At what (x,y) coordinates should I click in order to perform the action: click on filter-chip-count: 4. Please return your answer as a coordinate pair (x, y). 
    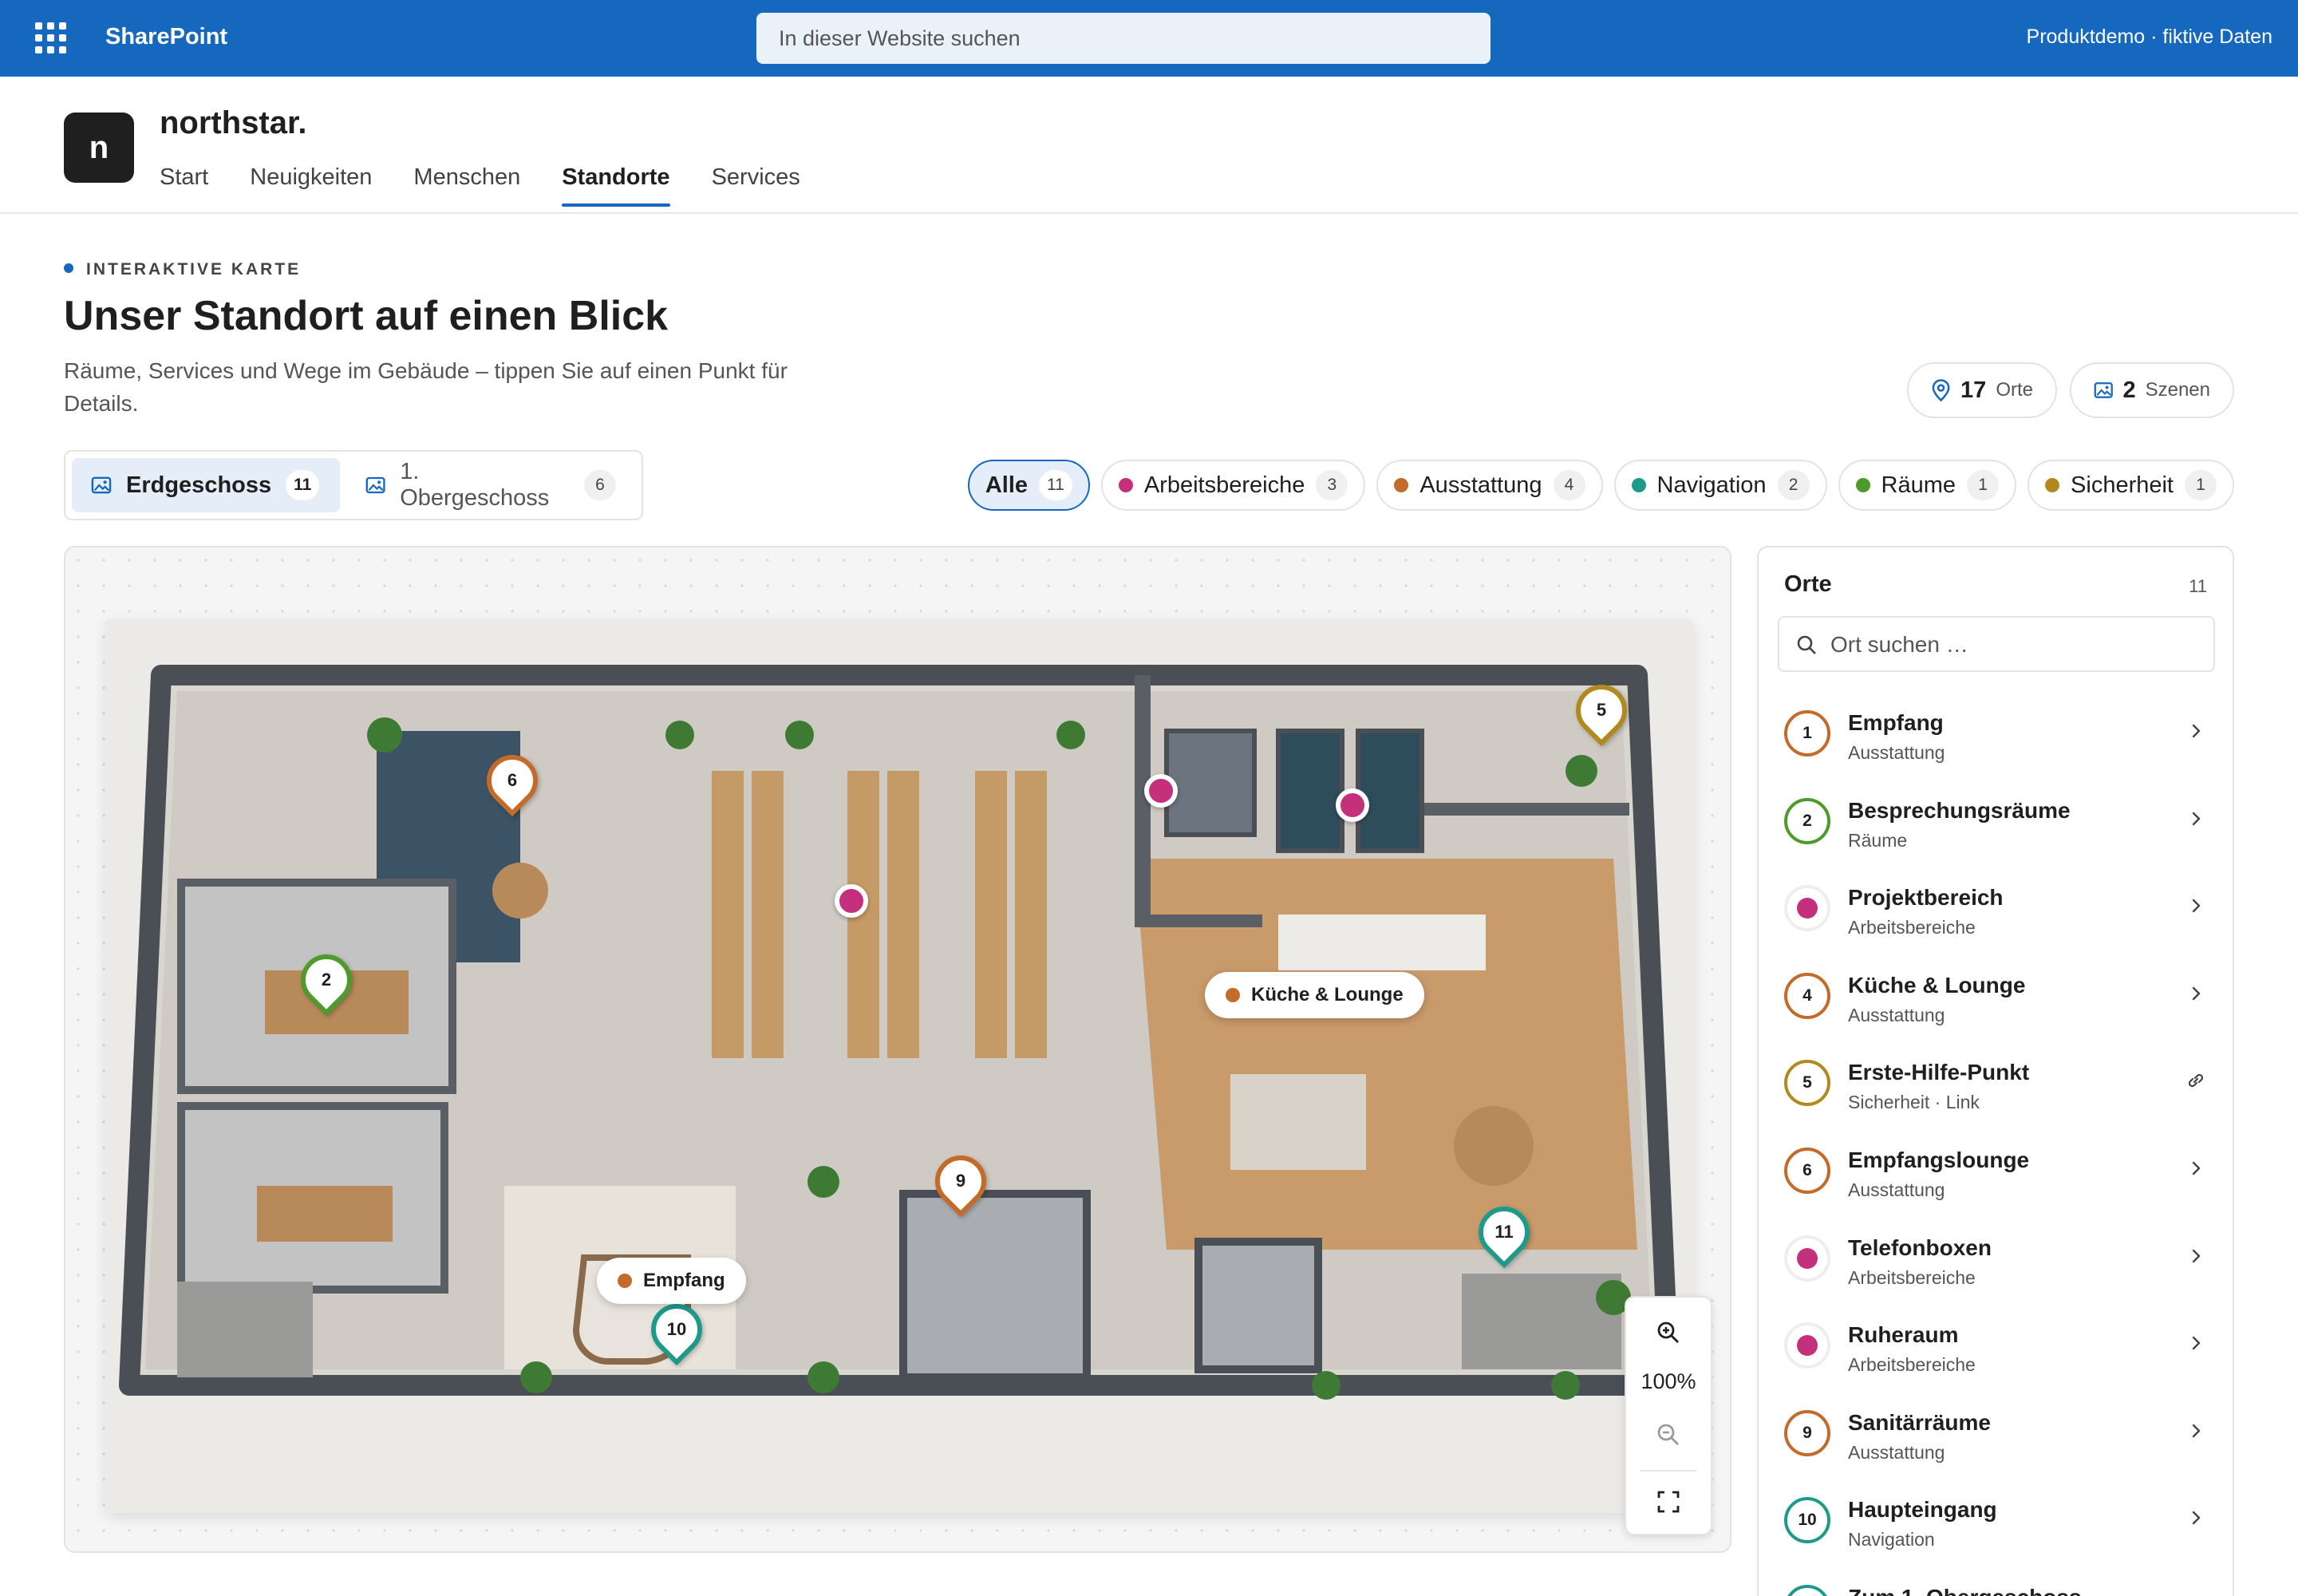
    Looking at the image, I should click on (1569, 485).